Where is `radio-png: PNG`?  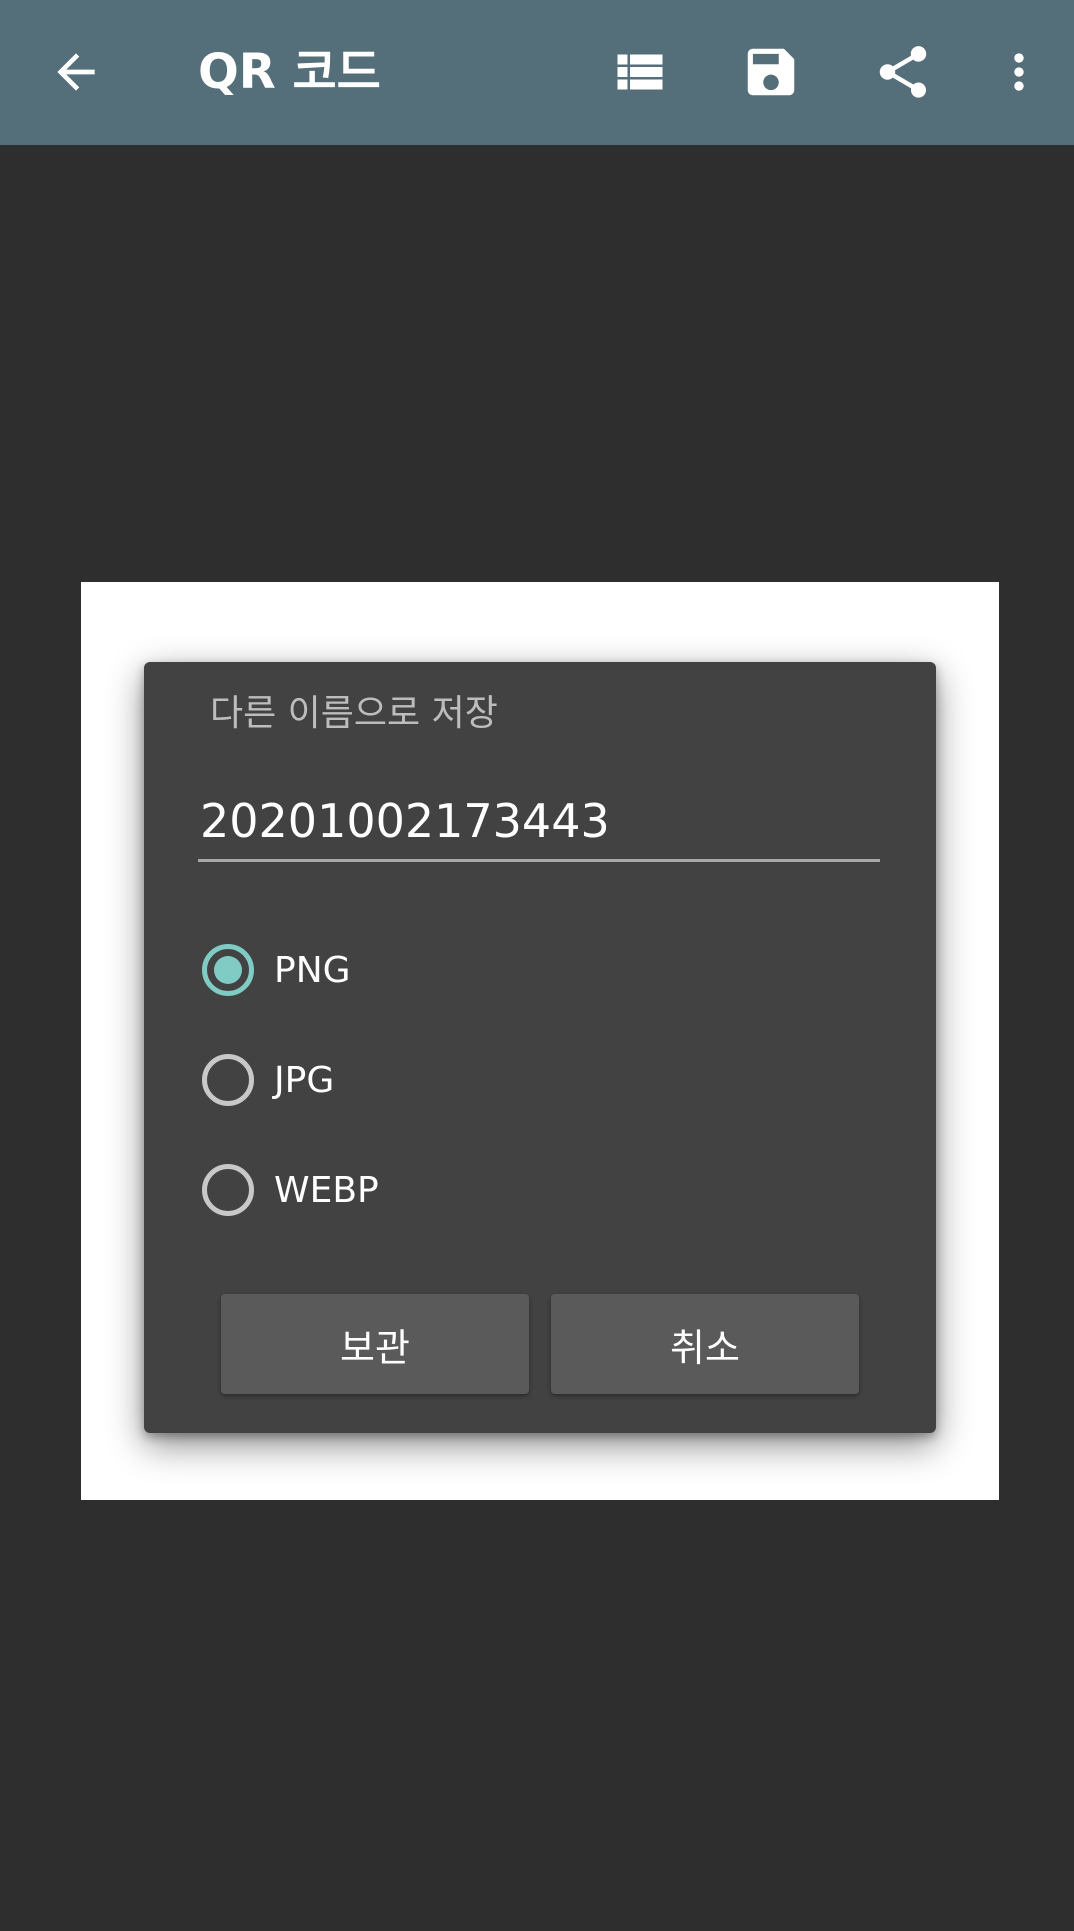 radio-png: PNG is located at coordinates (276, 970).